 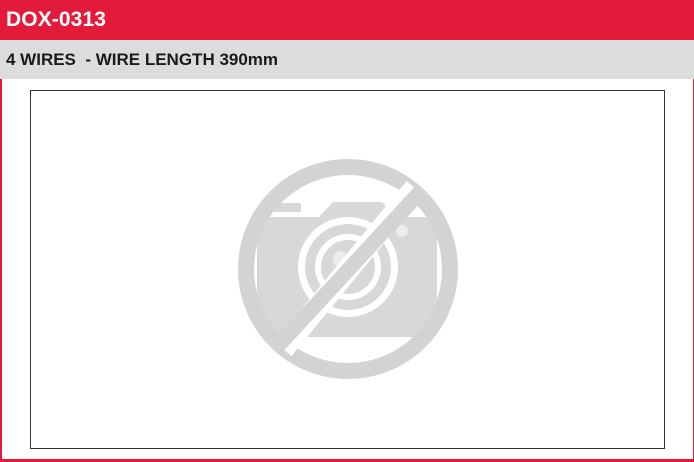 I want to click on left-border, so click(x=1, y=269).